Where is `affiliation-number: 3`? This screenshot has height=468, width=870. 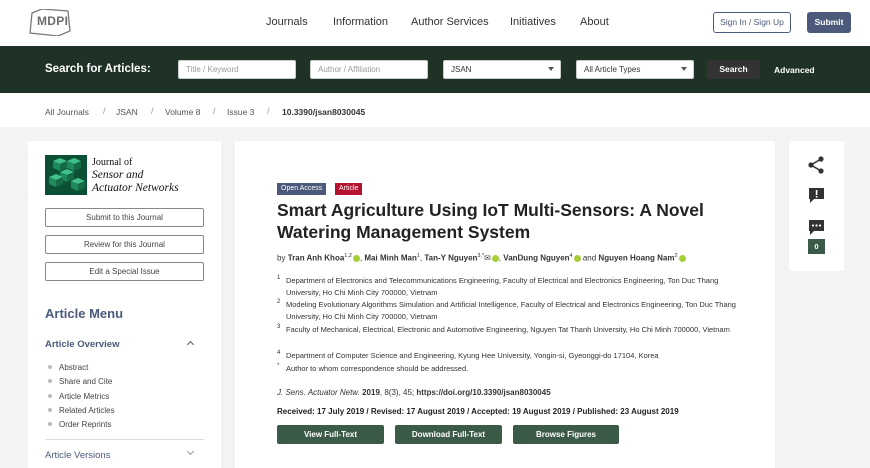
affiliation-number: 3 is located at coordinates (279, 327).